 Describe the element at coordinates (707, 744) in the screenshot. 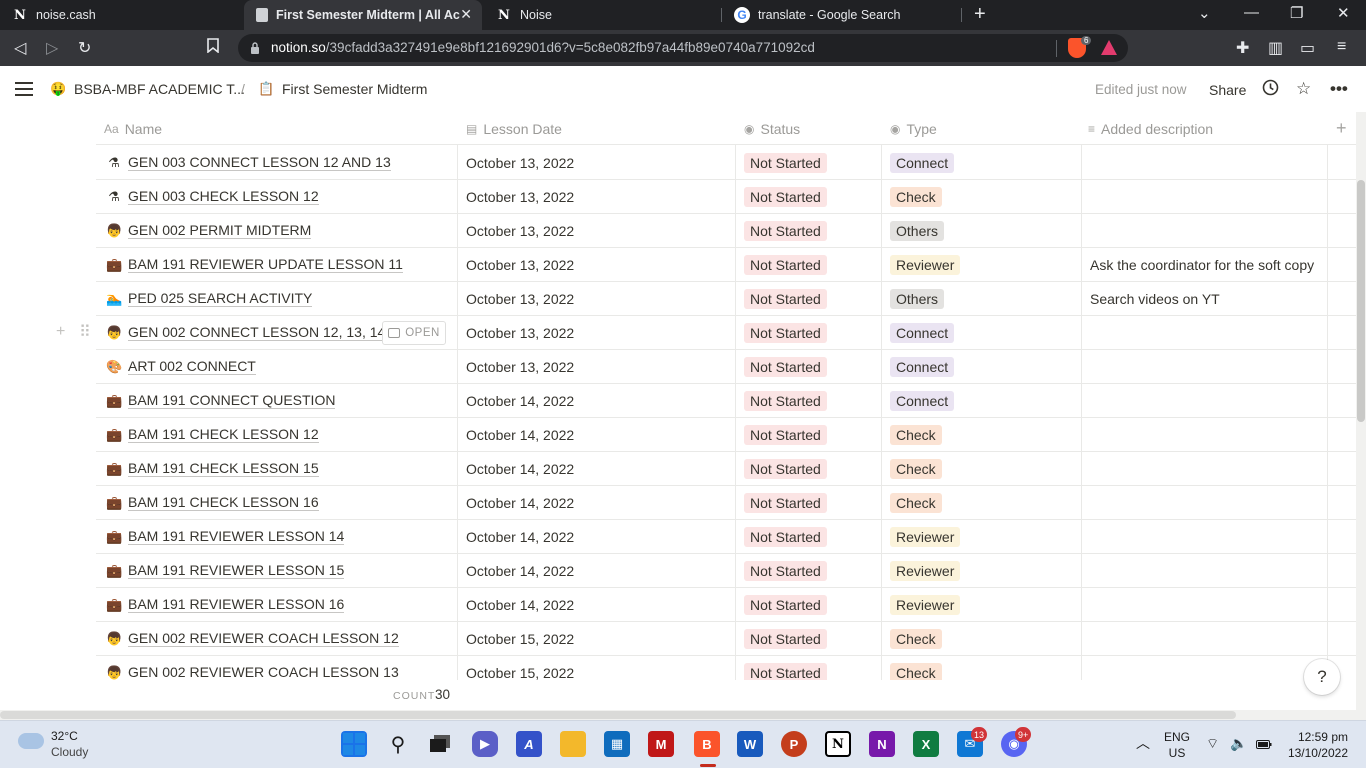

I see `brave-icon: B` at that location.